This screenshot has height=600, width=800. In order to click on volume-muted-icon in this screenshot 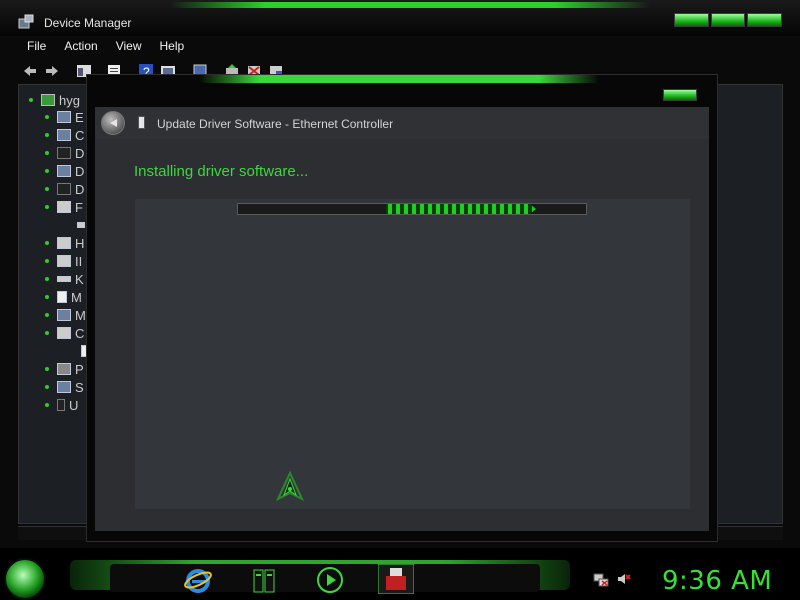, I will do `click(623, 579)`.